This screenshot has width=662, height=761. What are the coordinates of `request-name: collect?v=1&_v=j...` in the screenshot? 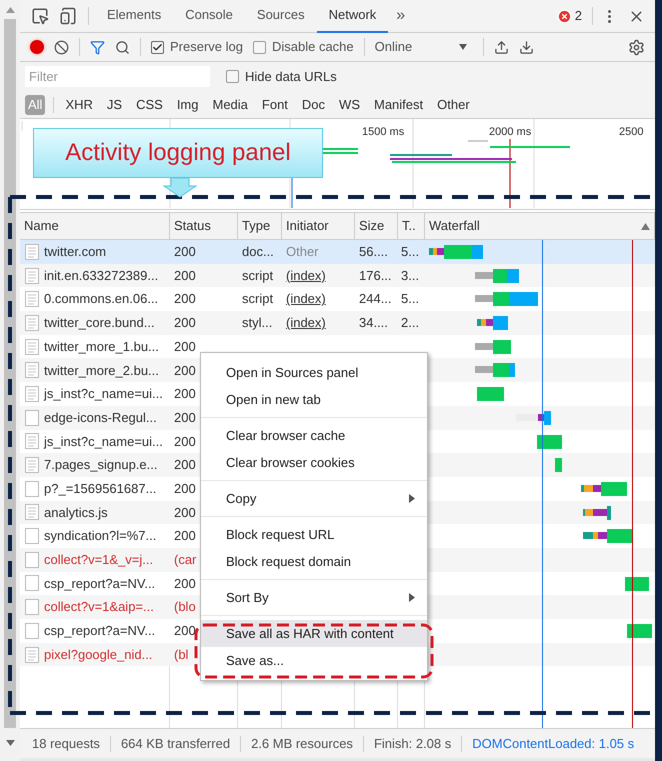 It's located at (99, 560).